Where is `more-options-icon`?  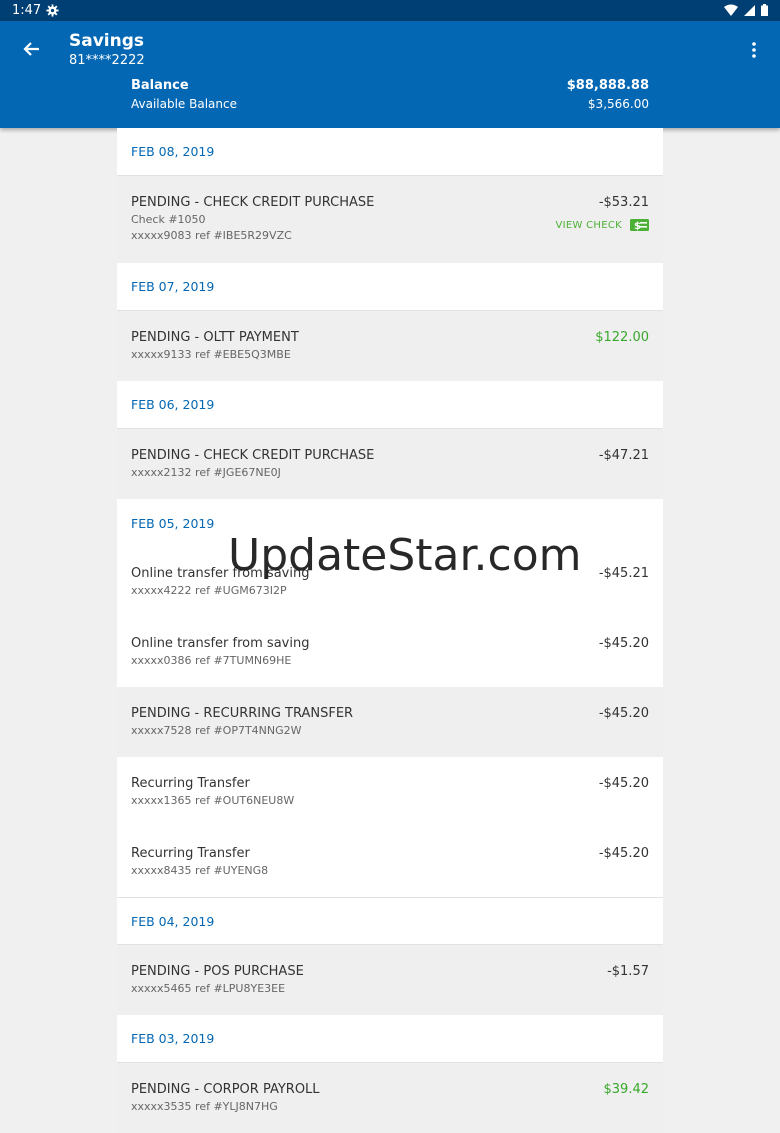
more-options-icon is located at coordinates (754, 50).